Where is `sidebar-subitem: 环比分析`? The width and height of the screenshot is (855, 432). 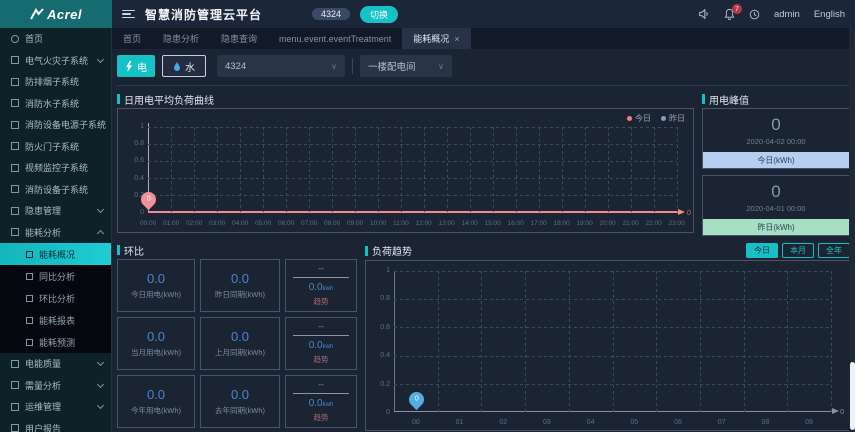
sidebar-subitem: 环比分析 is located at coordinates (55, 298).